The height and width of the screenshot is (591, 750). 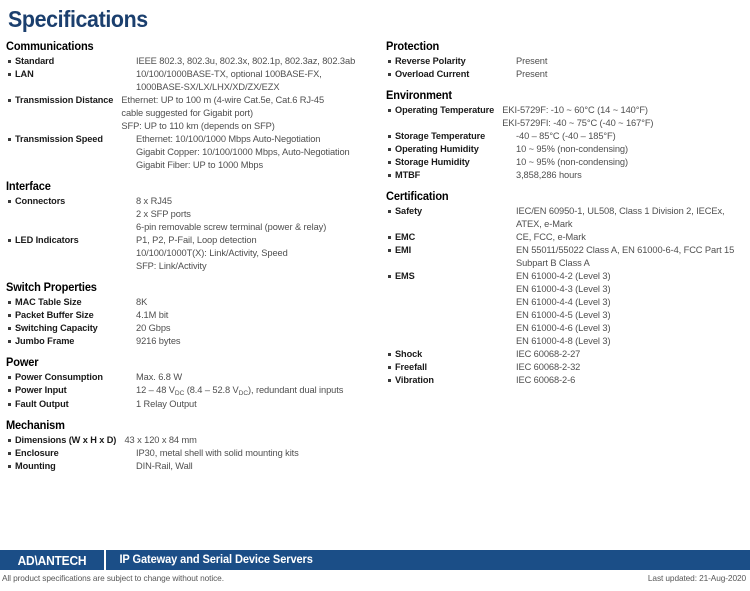 I want to click on spec-label: Storage Temperature, so click(x=440, y=136).